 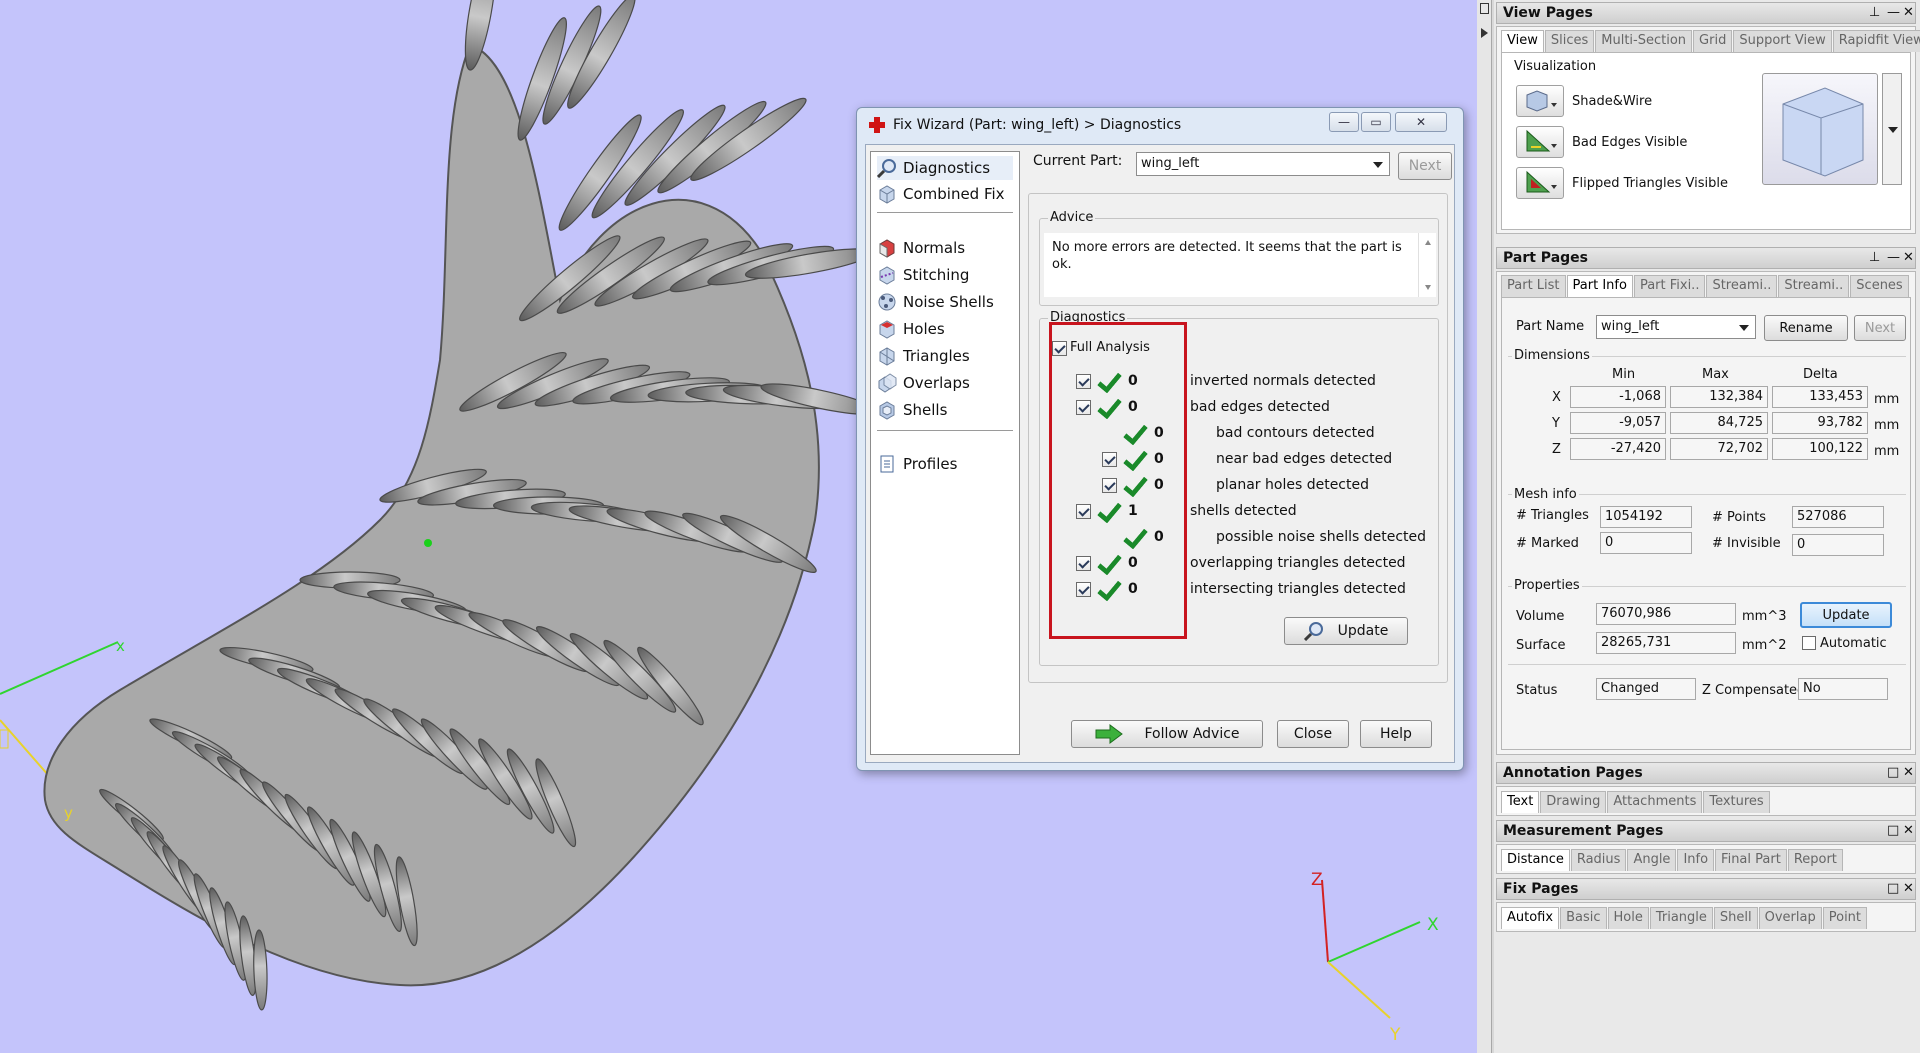 What do you see at coordinates (1484, 33) in the screenshot?
I see `expand-icon` at bounding box center [1484, 33].